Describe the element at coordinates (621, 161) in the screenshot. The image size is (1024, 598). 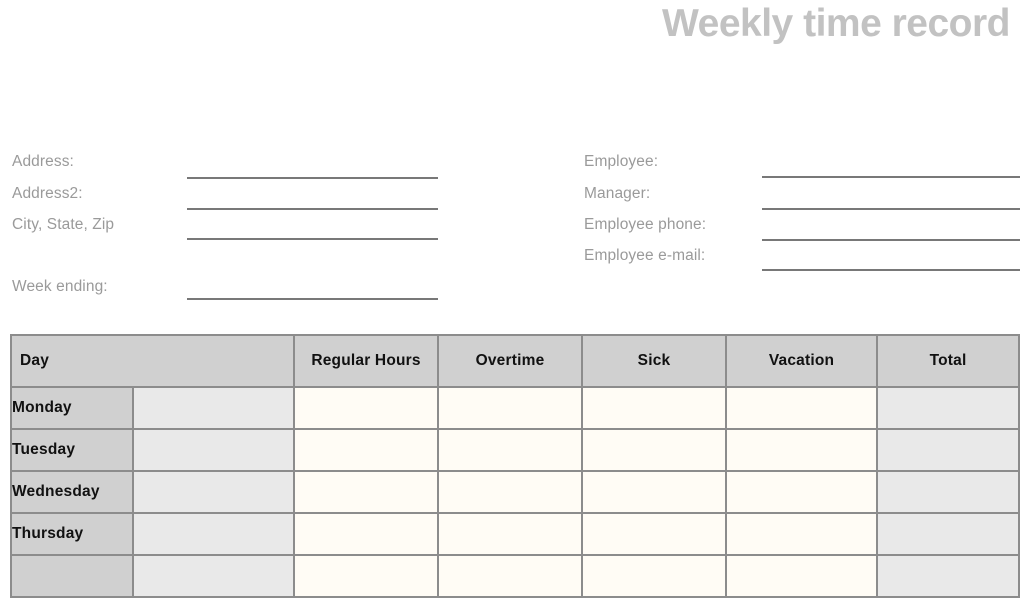
I see `field-label-employee: Employee:` at that location.